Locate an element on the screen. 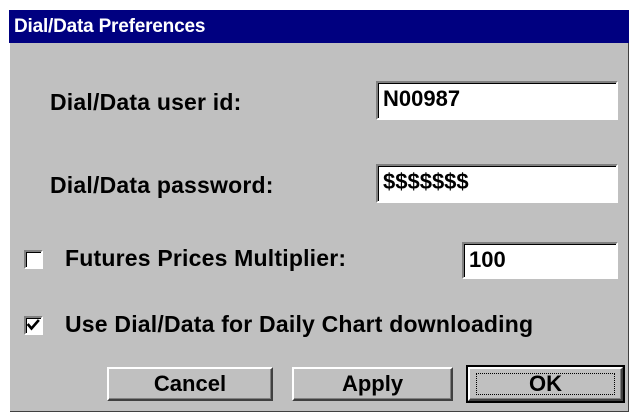  password-input: $$$$$$$ is located at coordinates (497, 183).